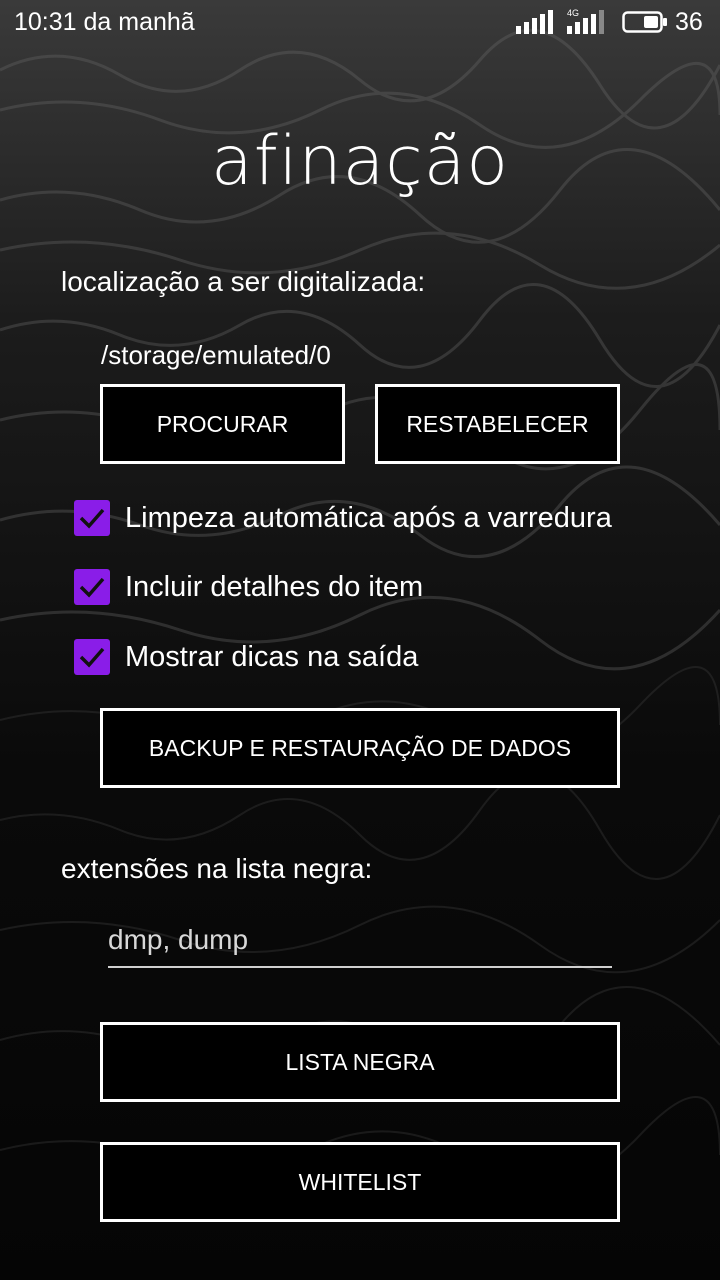 Image resolution: width=720 pixels, height=1280 pixels. What do you see at coordinates (360, 748) in the screenshot?
I see `backup-restore-button: BACKUP E RESTAURAÇÃO DE DADOS` at bounding box center [360, 748].